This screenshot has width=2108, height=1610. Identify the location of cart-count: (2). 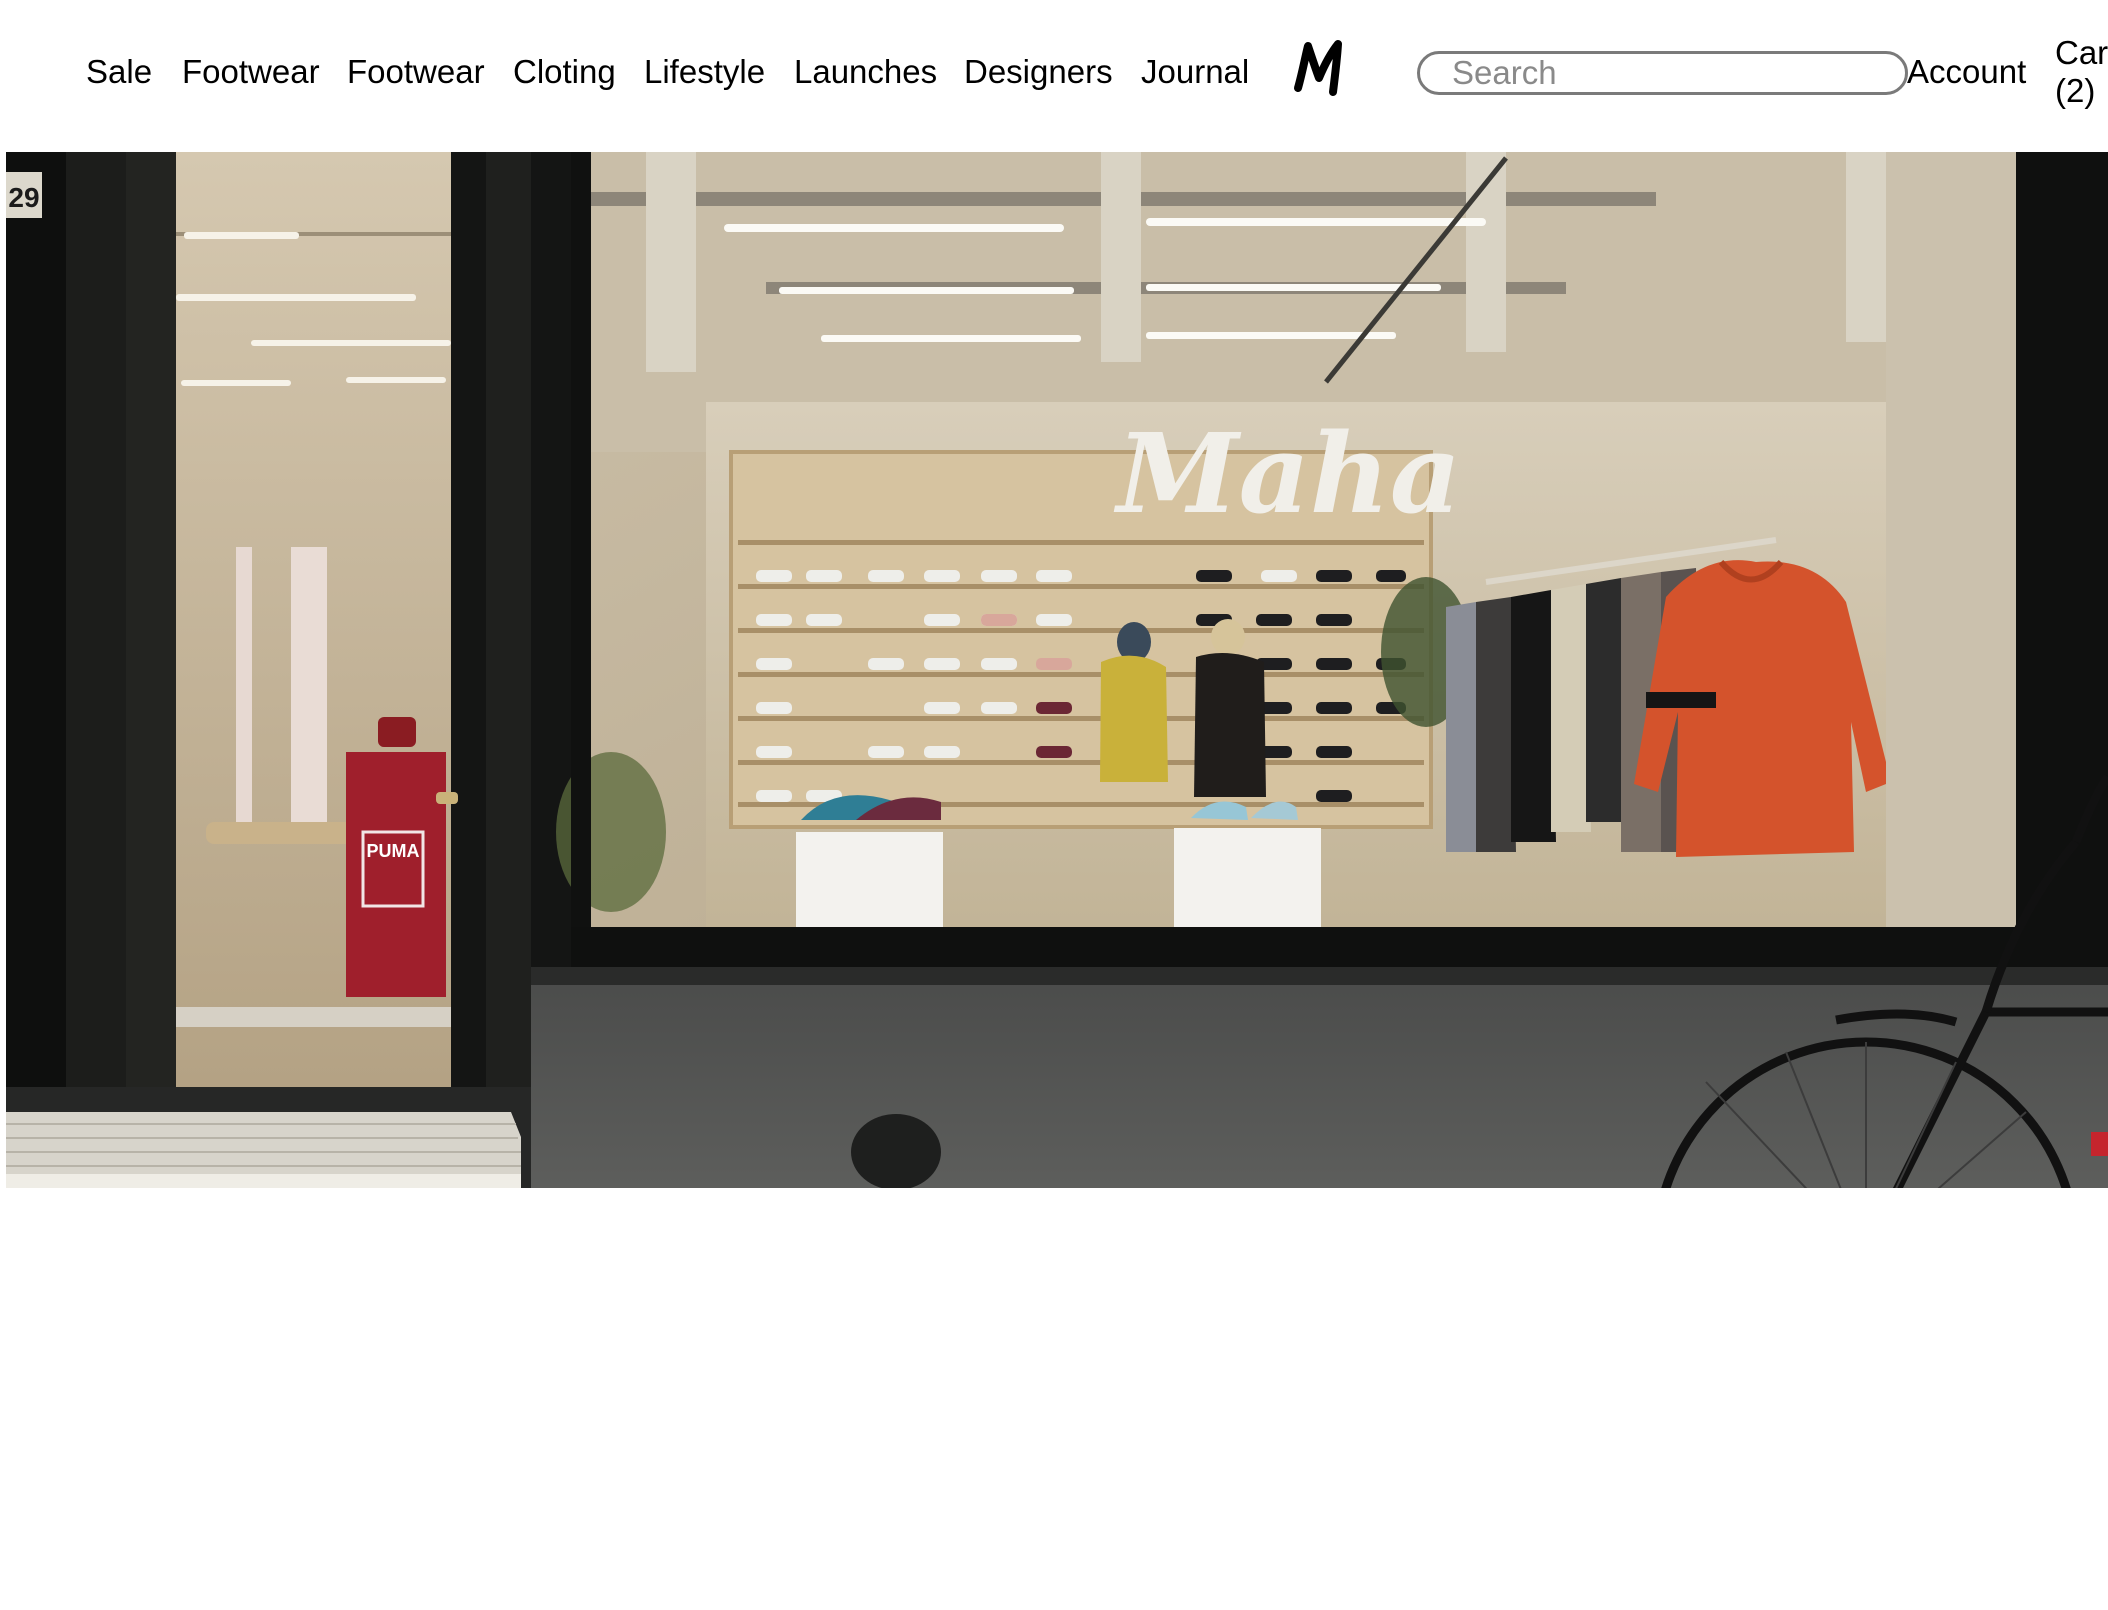
(2075, 90).